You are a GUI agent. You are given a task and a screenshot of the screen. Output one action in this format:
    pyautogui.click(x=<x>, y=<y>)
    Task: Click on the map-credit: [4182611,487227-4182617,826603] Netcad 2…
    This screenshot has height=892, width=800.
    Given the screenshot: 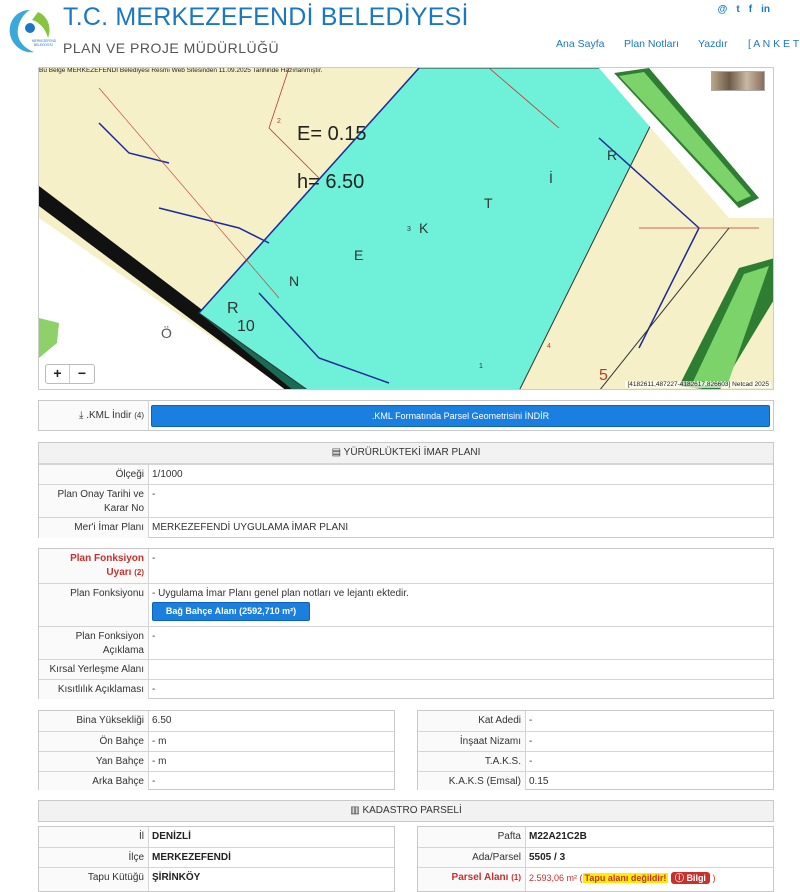 What is the action you would take?
    pyautogui.click(x=698, y=384)
    